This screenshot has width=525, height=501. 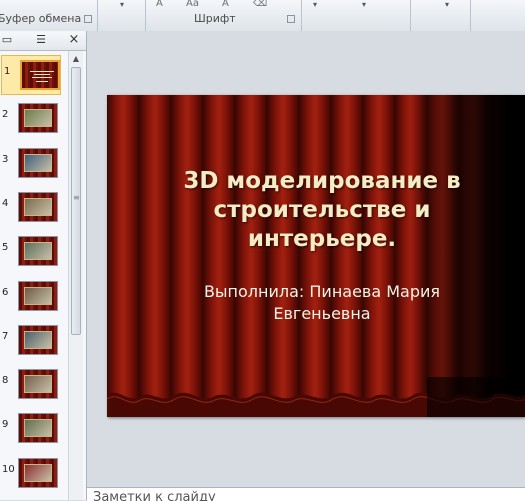 What do you see at coordinates (74, 40) in the screenshot?
I see `close-icon: ×` at bounding box center [74, 40].